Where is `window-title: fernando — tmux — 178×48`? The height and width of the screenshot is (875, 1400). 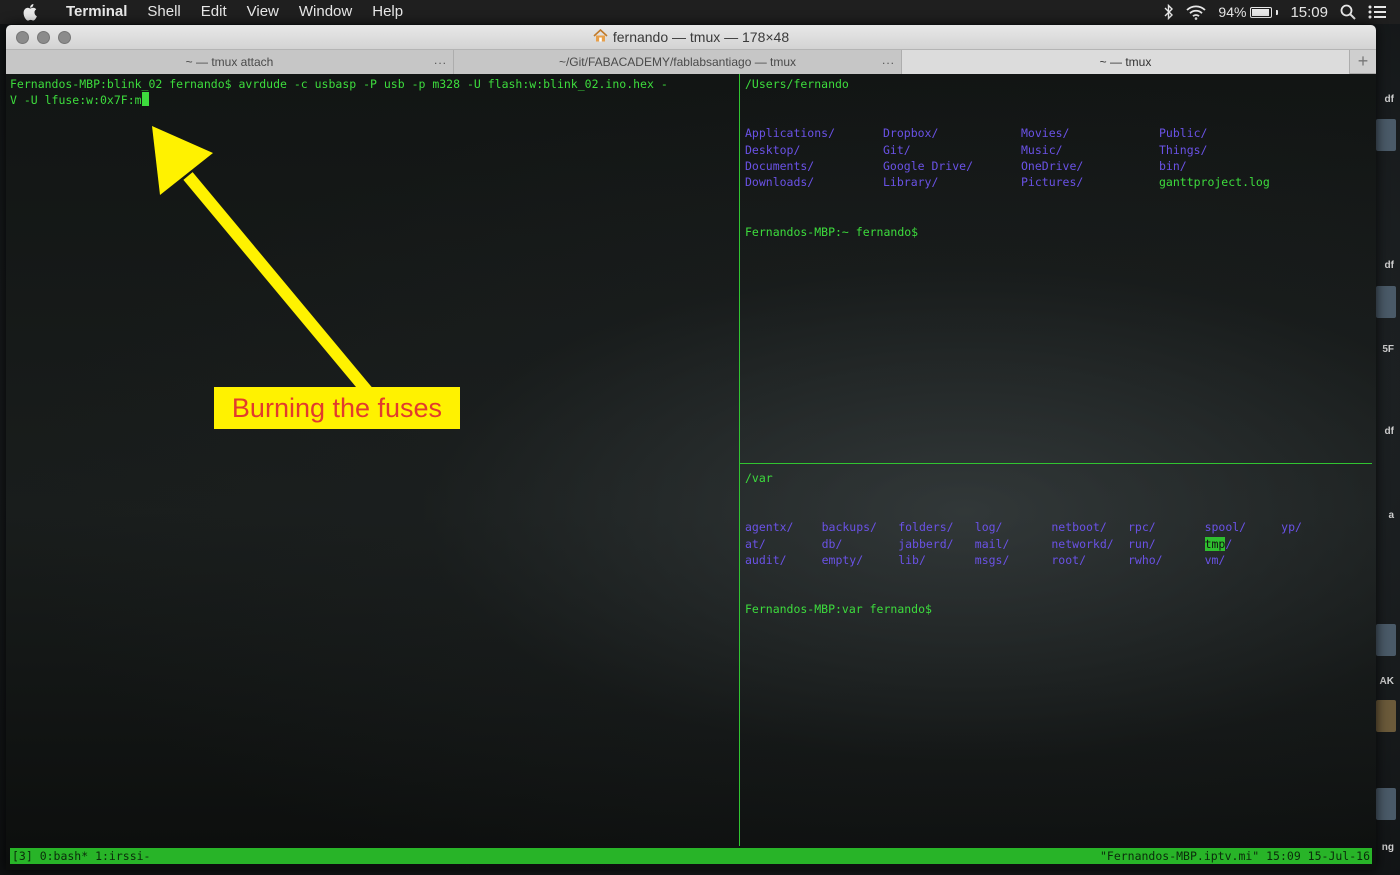 window-title: fernando — tmux — 178×48 is located at coordinates (691, 36).